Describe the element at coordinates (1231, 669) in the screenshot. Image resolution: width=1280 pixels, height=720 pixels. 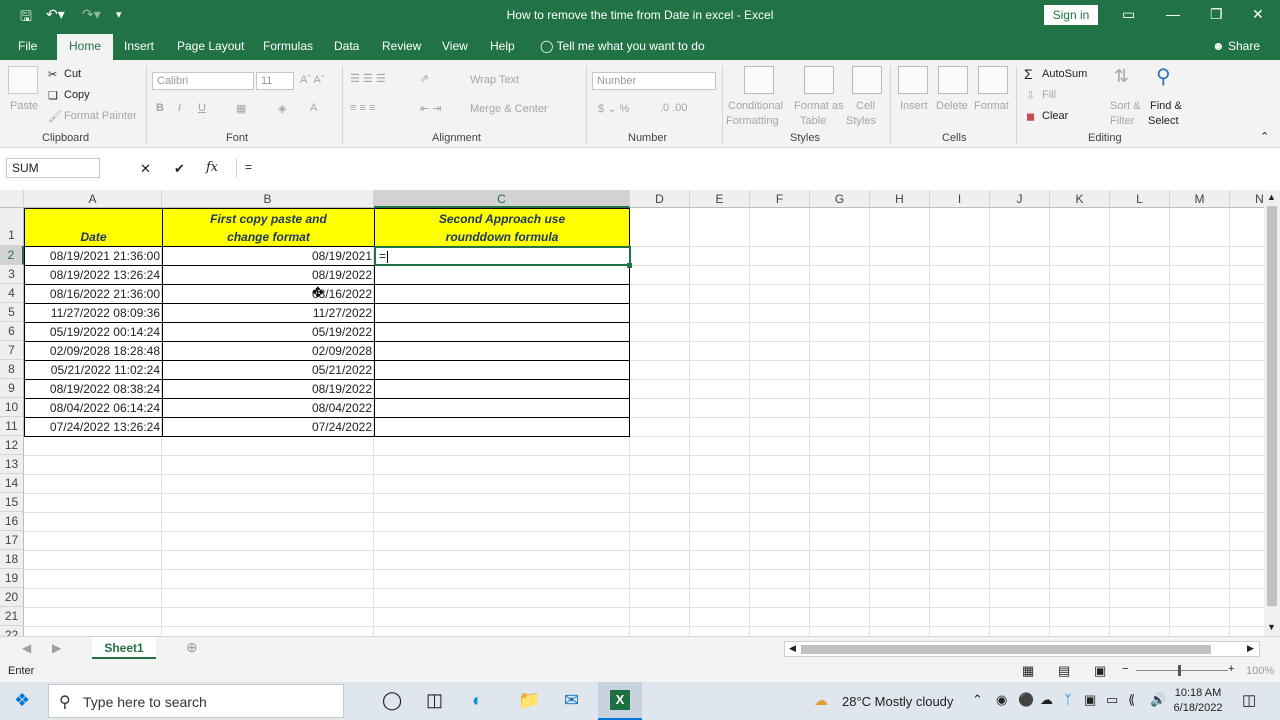
I see `zoom-in-icon: +` at that location.